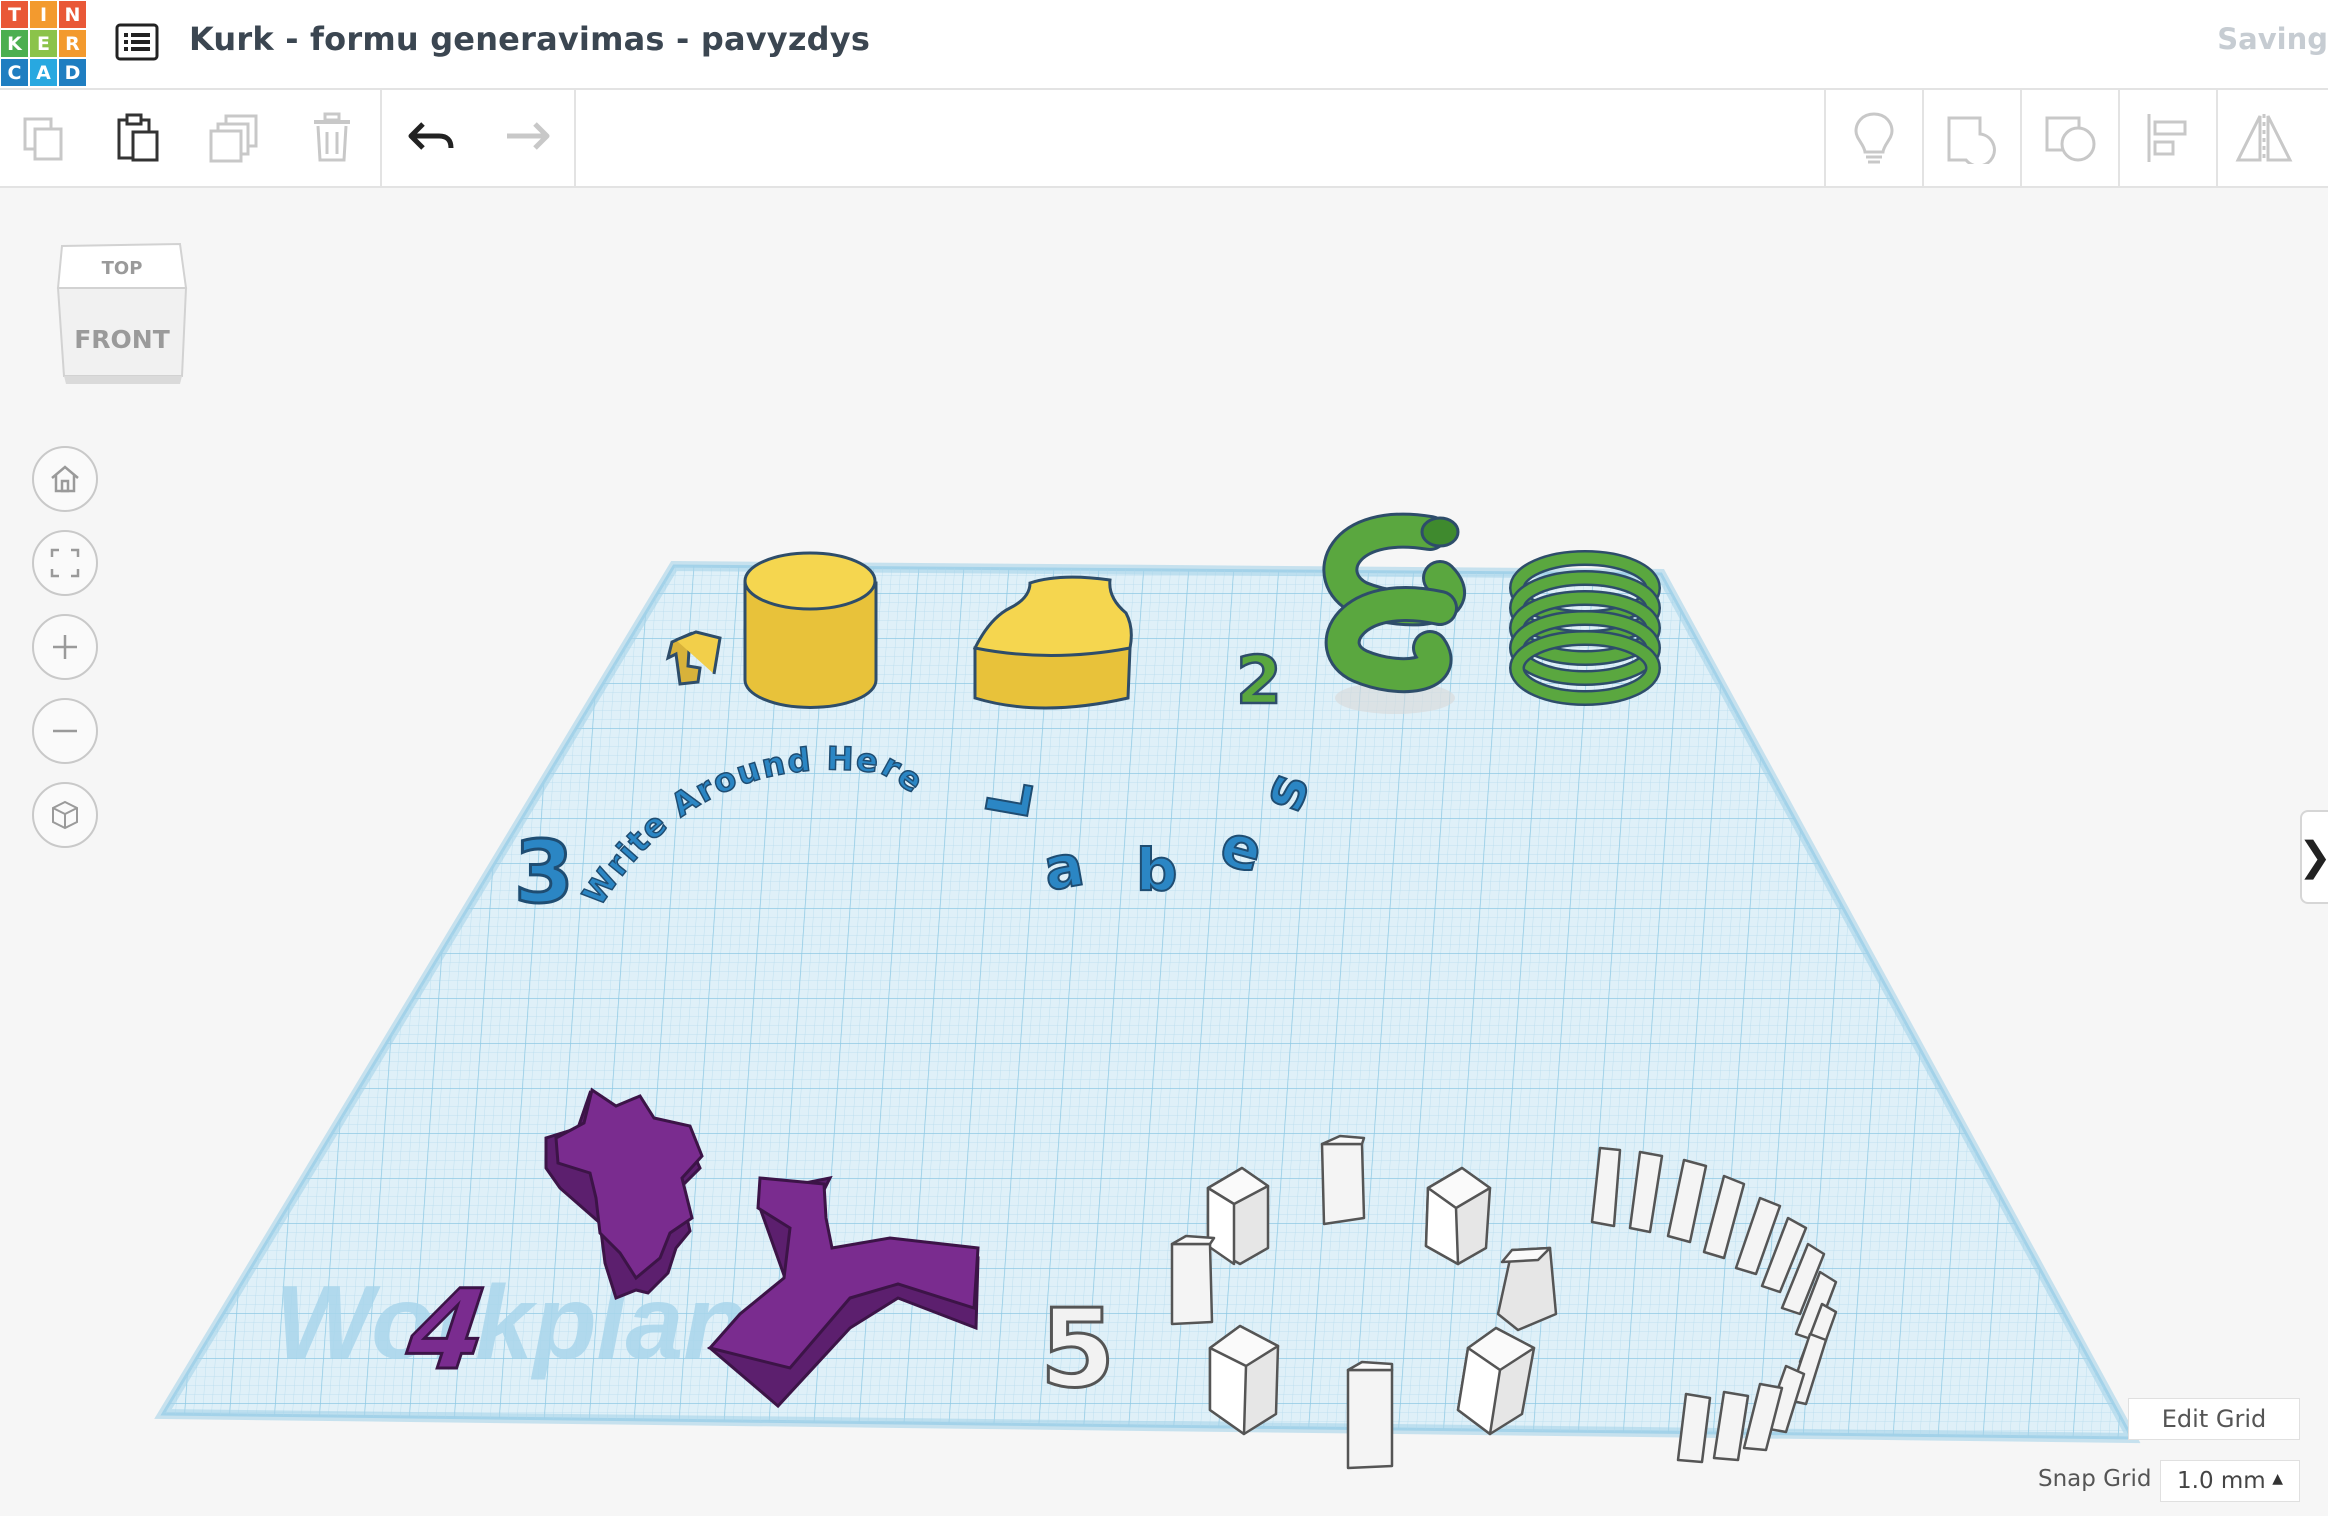 This screenshot has width=2328, height=1516. I want to click on list-icon, so click(137, 42).